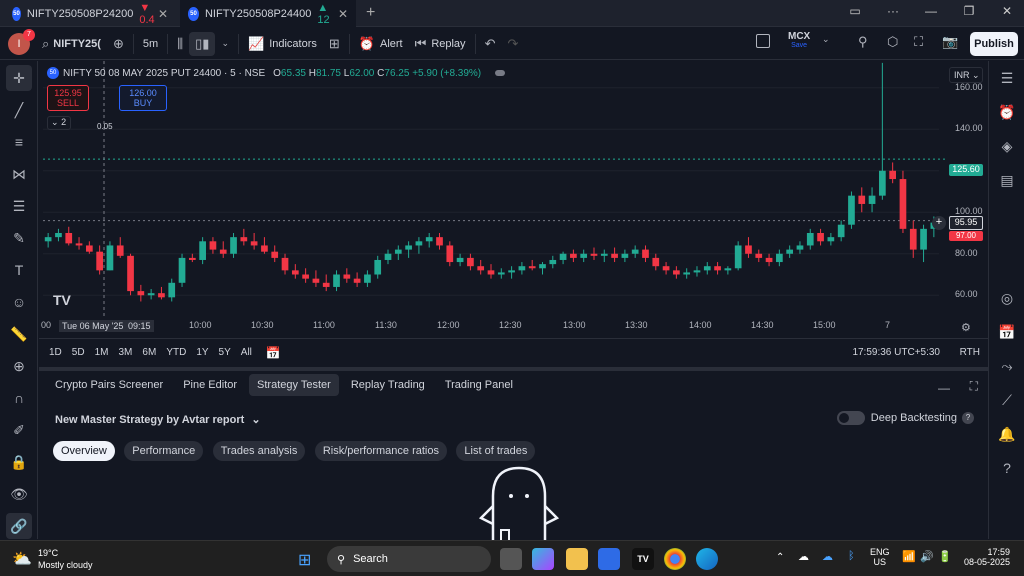 This screenshot has height=576, width=1024. What do you see at coordinates (1007, 112) in the screenshot?
I see `alerts-clock-icon: ⏰` at bounding box center [1007, 112].